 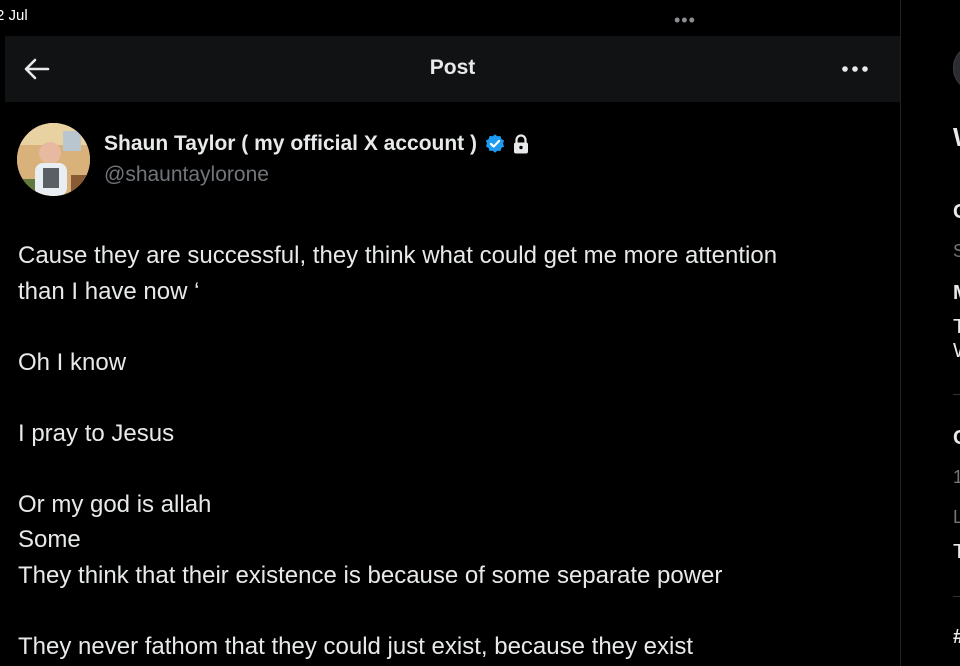 I want to click on avatar, so click(x=53, y=159).